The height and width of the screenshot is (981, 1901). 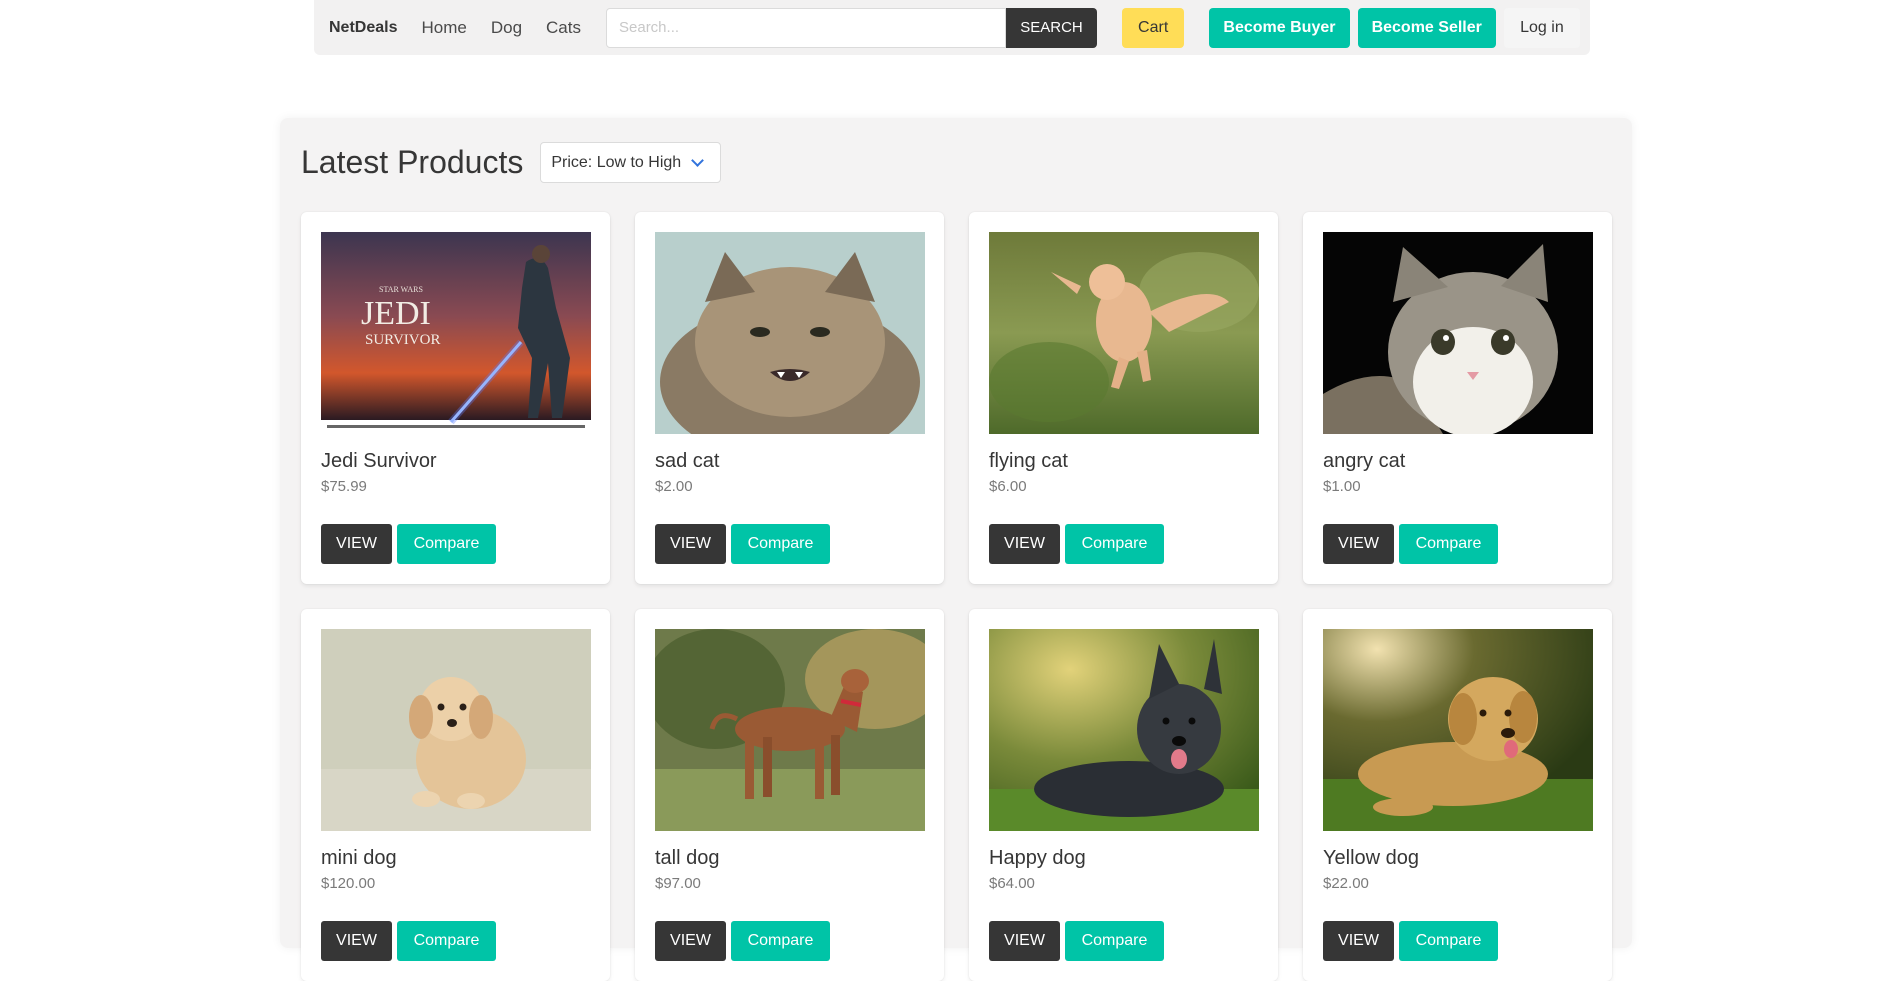 What do you see at coordinates (344, 486) in the screenshot?
I see `product-price: $75.99` at bounding box center [344, 486].